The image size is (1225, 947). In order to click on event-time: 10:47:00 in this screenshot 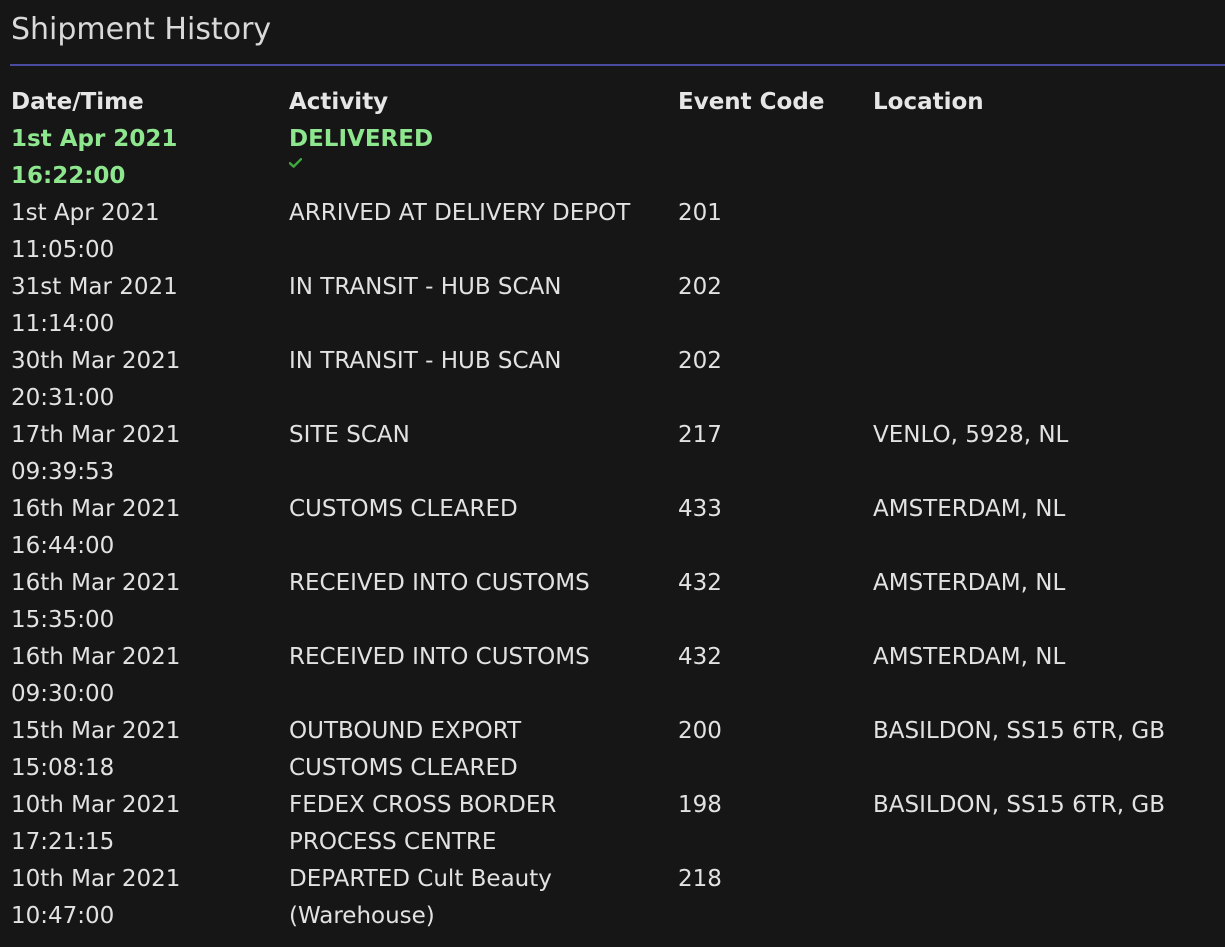, I will do `click(63, 916)`.